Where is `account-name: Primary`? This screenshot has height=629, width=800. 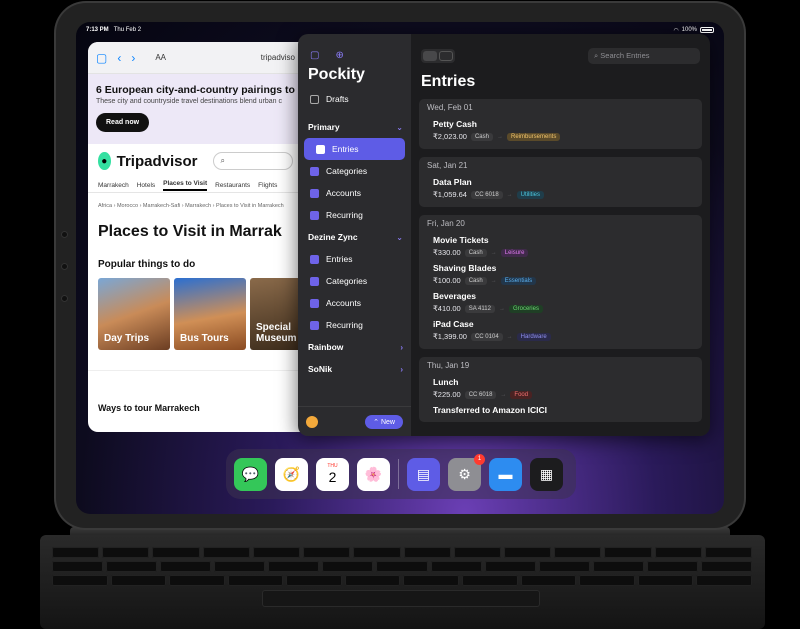 account-name: Primary is located at coordinates (324, 127).